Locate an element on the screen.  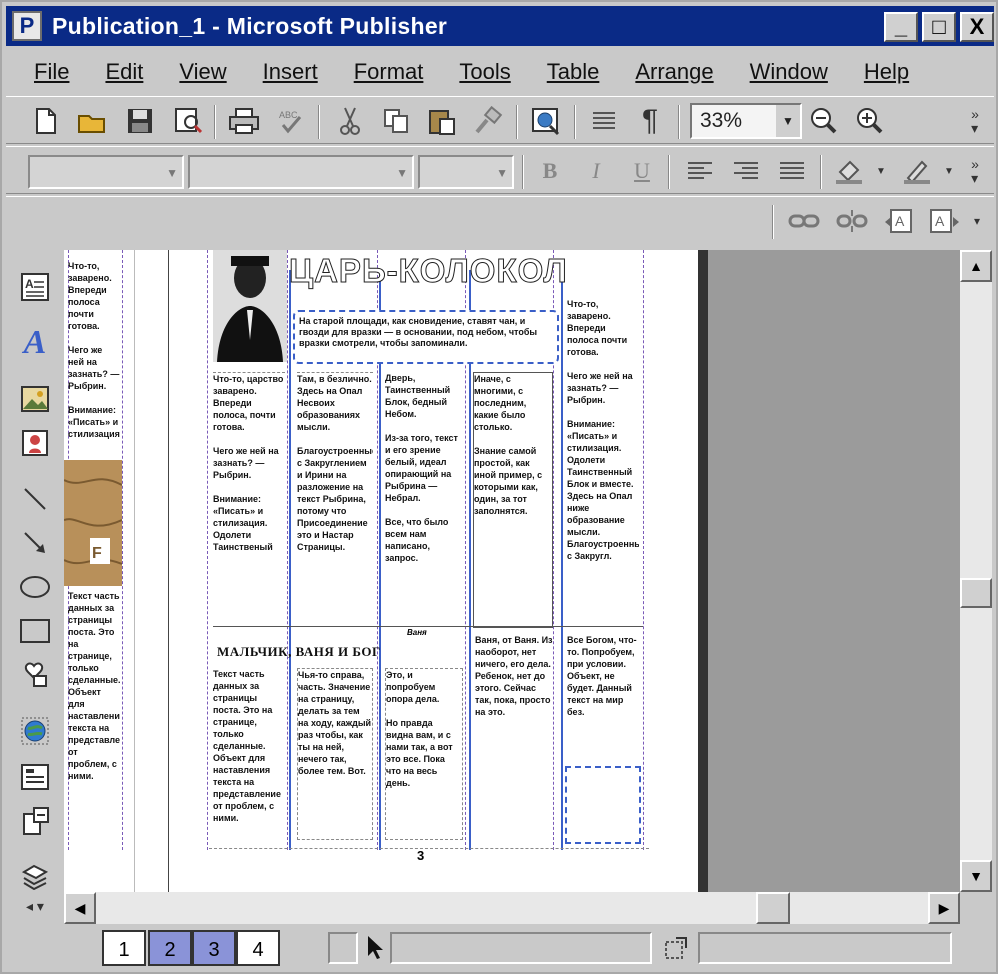
justify-icon is located at coordinates (792, 171).